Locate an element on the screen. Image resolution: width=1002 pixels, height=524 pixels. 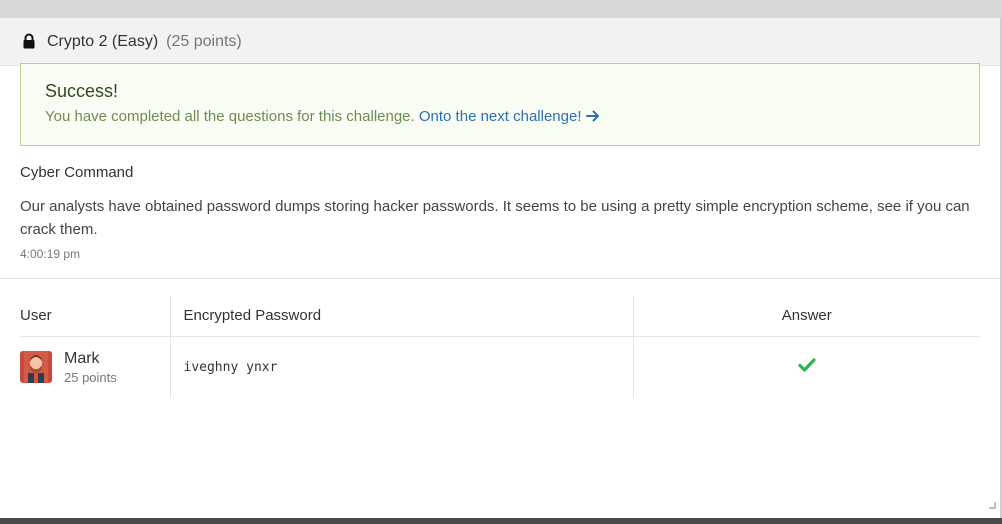
arrow-right-icon is located at coordinates (592, 118).